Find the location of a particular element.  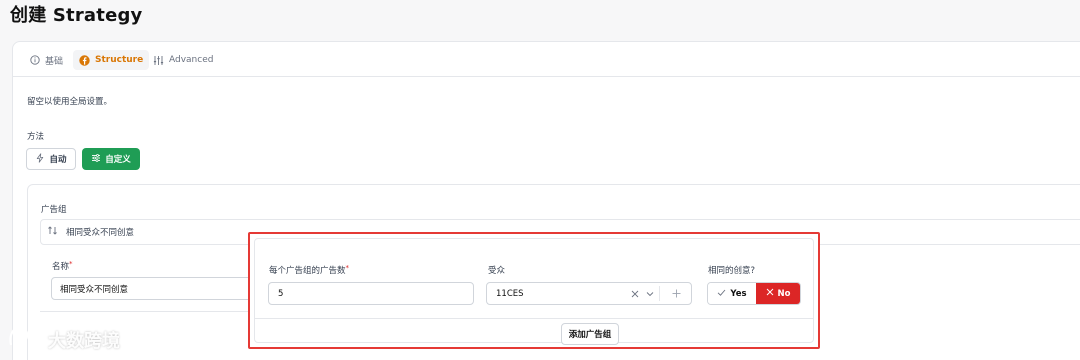

hint-text: 留空以使用全局设置。 is located at coordinates (70, 102).